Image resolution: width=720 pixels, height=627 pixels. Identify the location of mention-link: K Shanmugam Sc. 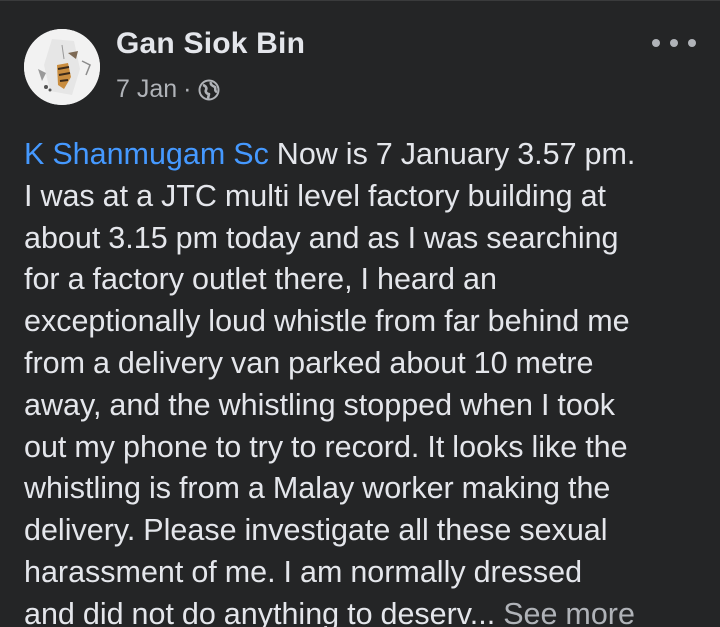
(146, 154).